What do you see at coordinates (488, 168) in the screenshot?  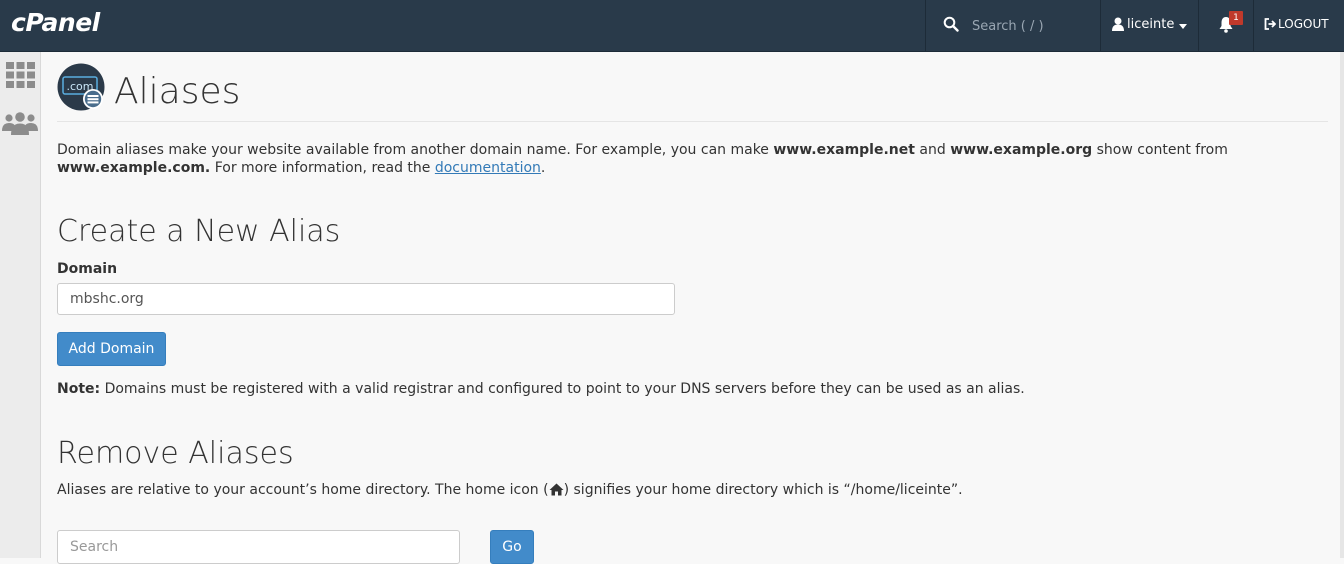 I see `documentation-link: documentation` at bounding box center [488, 168].